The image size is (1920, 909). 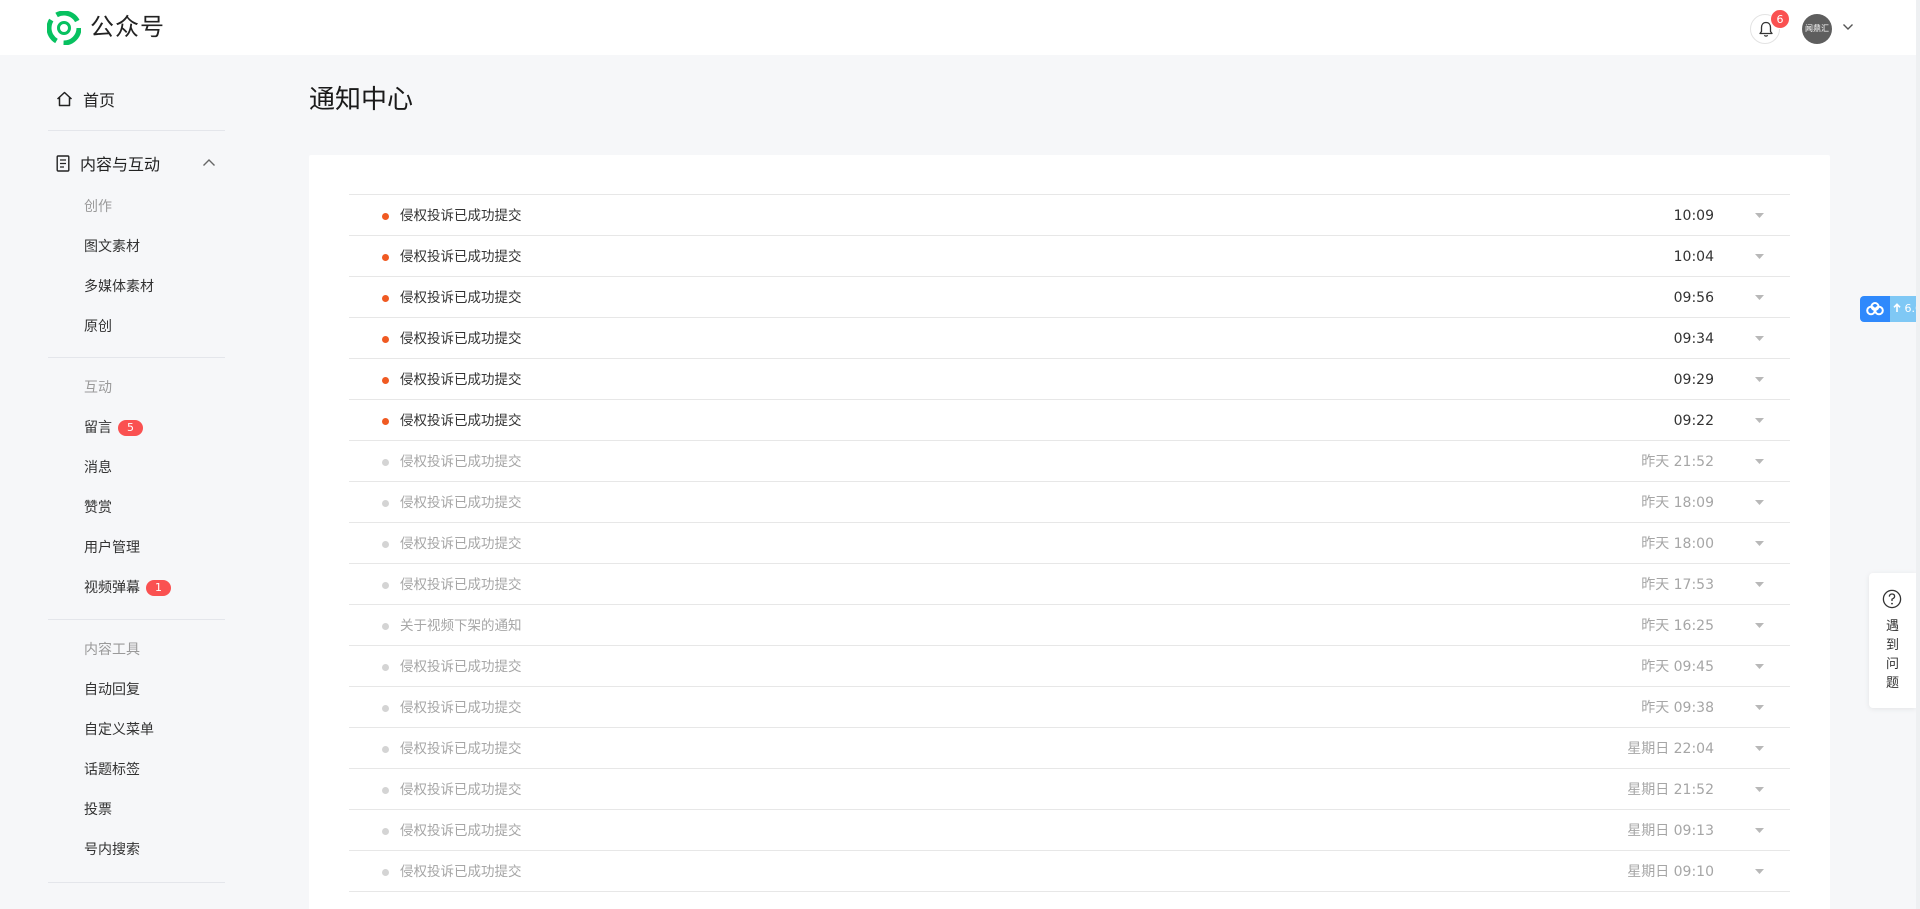 I want to click on question-circle-icon, so click(x=1892, y=599).